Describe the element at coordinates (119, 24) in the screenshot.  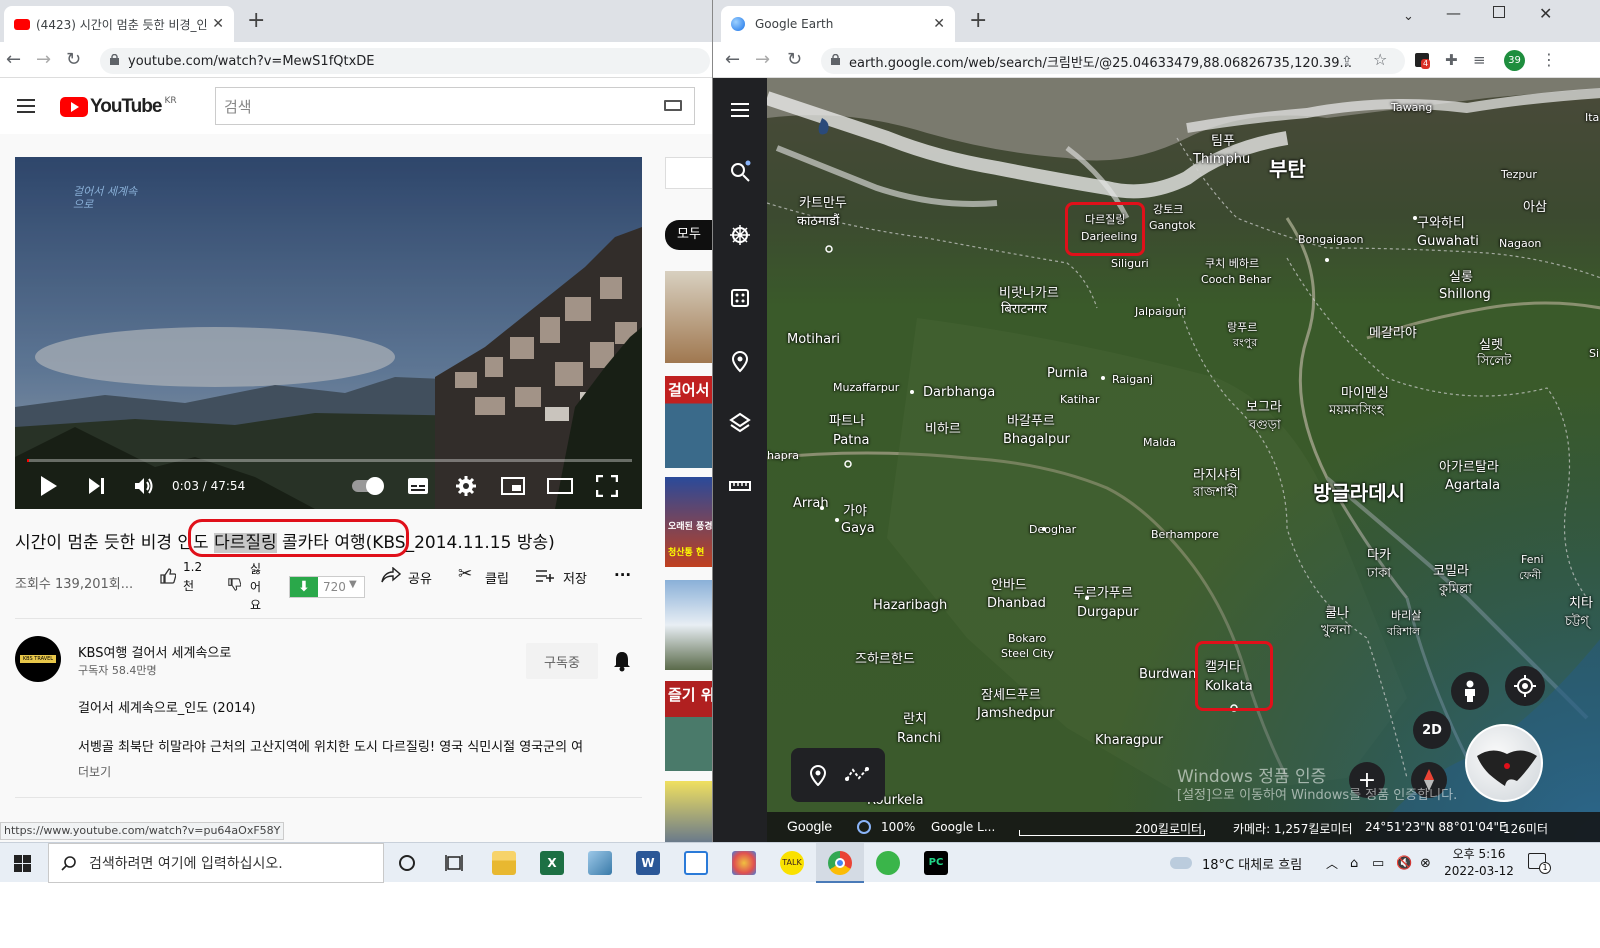
I see `tab-youtube: (4423) 시간이 멈춘 듯한 비경_인 ✕` at that location.